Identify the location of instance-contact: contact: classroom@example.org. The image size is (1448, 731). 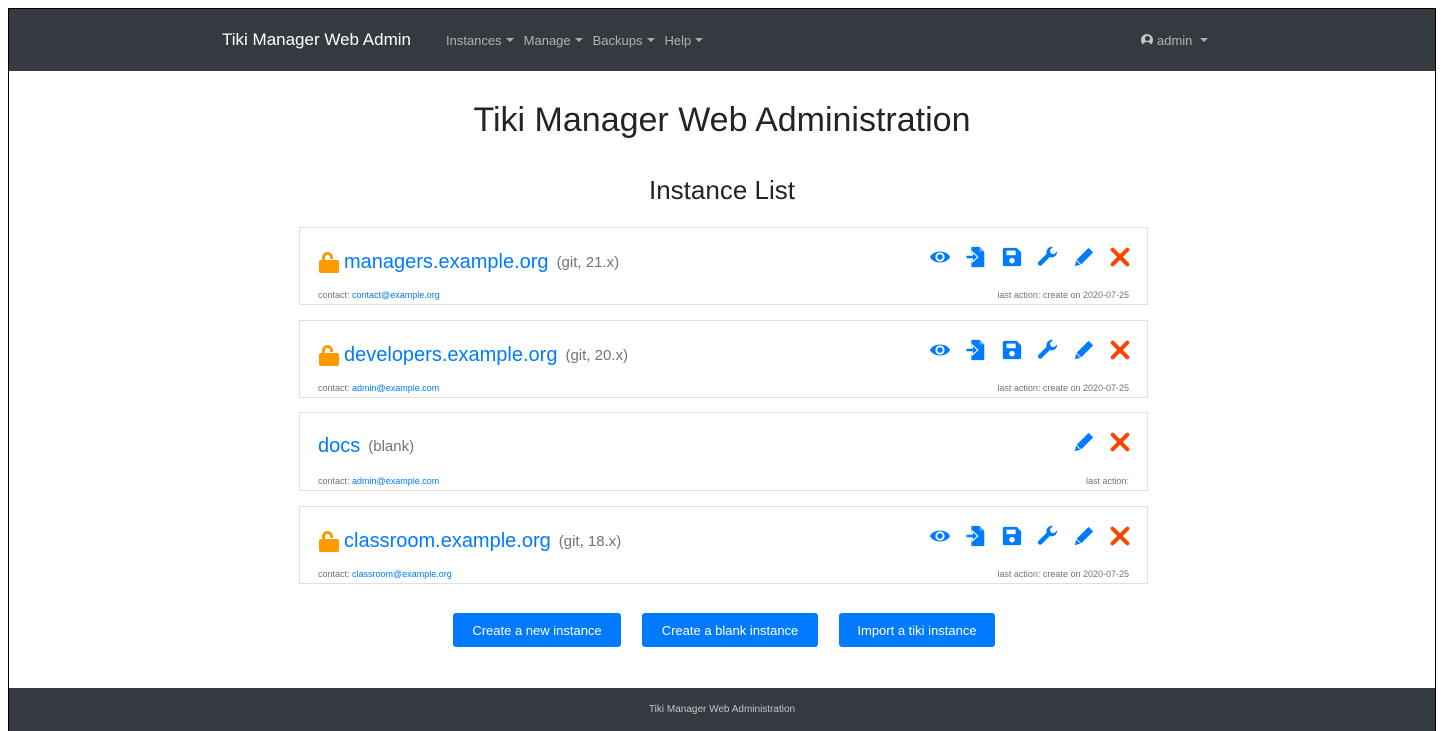
(385, 574).